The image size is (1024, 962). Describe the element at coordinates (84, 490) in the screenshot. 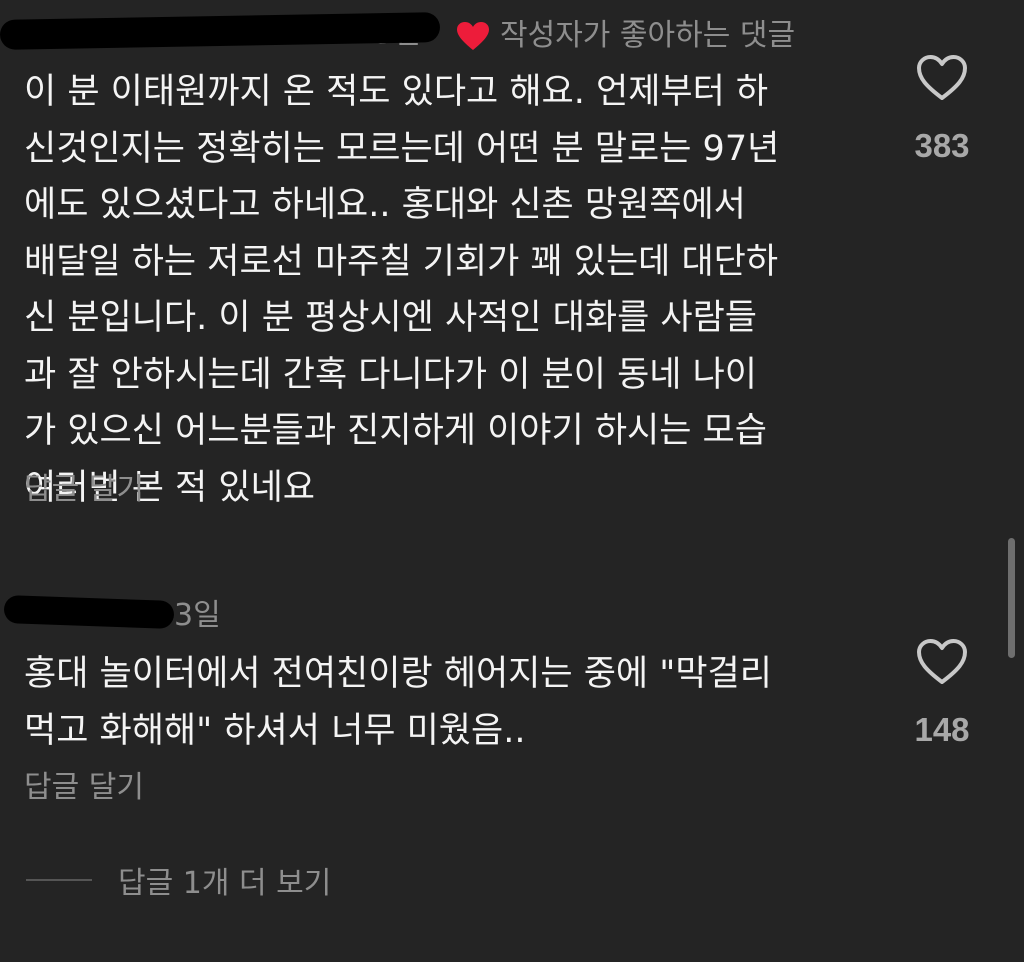

I see `comment-1-reply-button: 답글 달기` at that location.